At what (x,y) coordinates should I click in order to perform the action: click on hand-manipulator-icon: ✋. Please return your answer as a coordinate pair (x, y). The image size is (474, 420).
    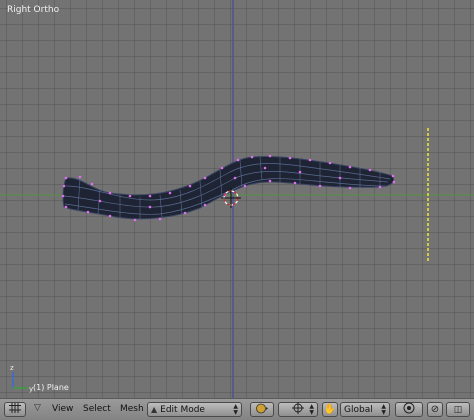
    Looking at the image, I should click on (330, 409).